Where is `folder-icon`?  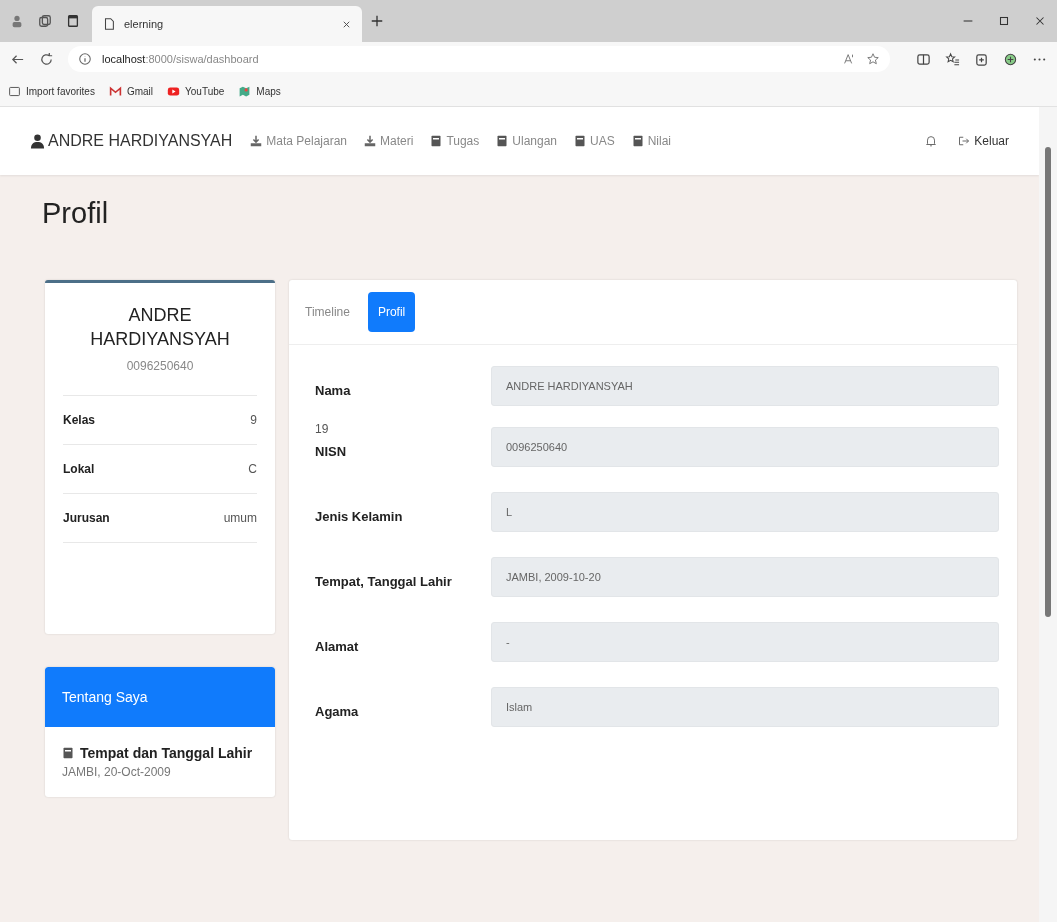 folder-icon is located at coordinates (14, 91).